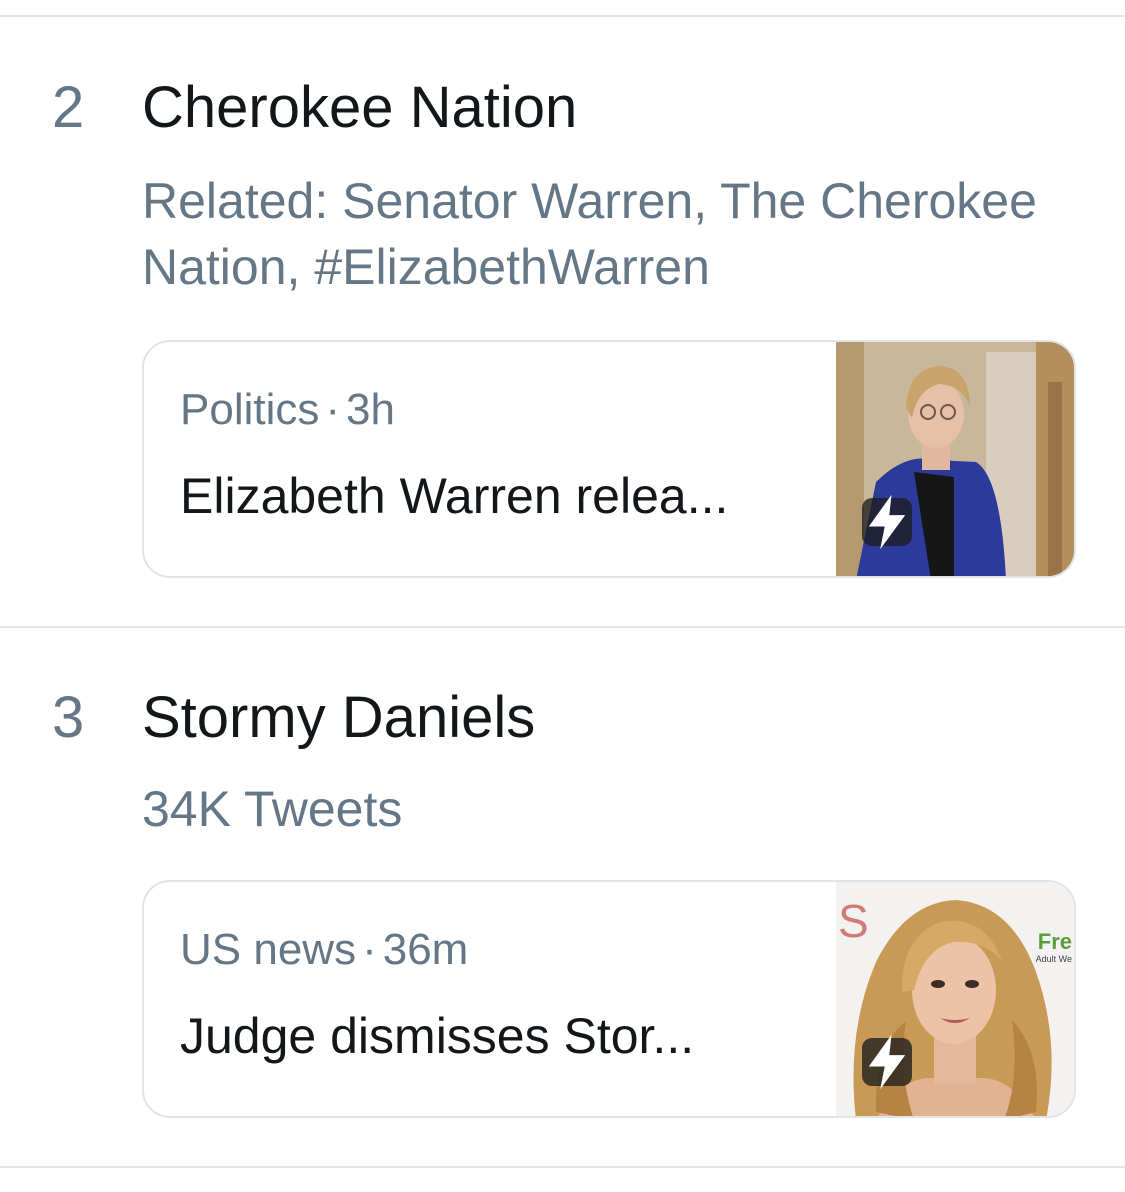 This screenshot has height=1192, width=1125. What do you see at coordinates (425, 949) in the screenshot?
I see `card-time: 36m` at bounding box center [425, 949].